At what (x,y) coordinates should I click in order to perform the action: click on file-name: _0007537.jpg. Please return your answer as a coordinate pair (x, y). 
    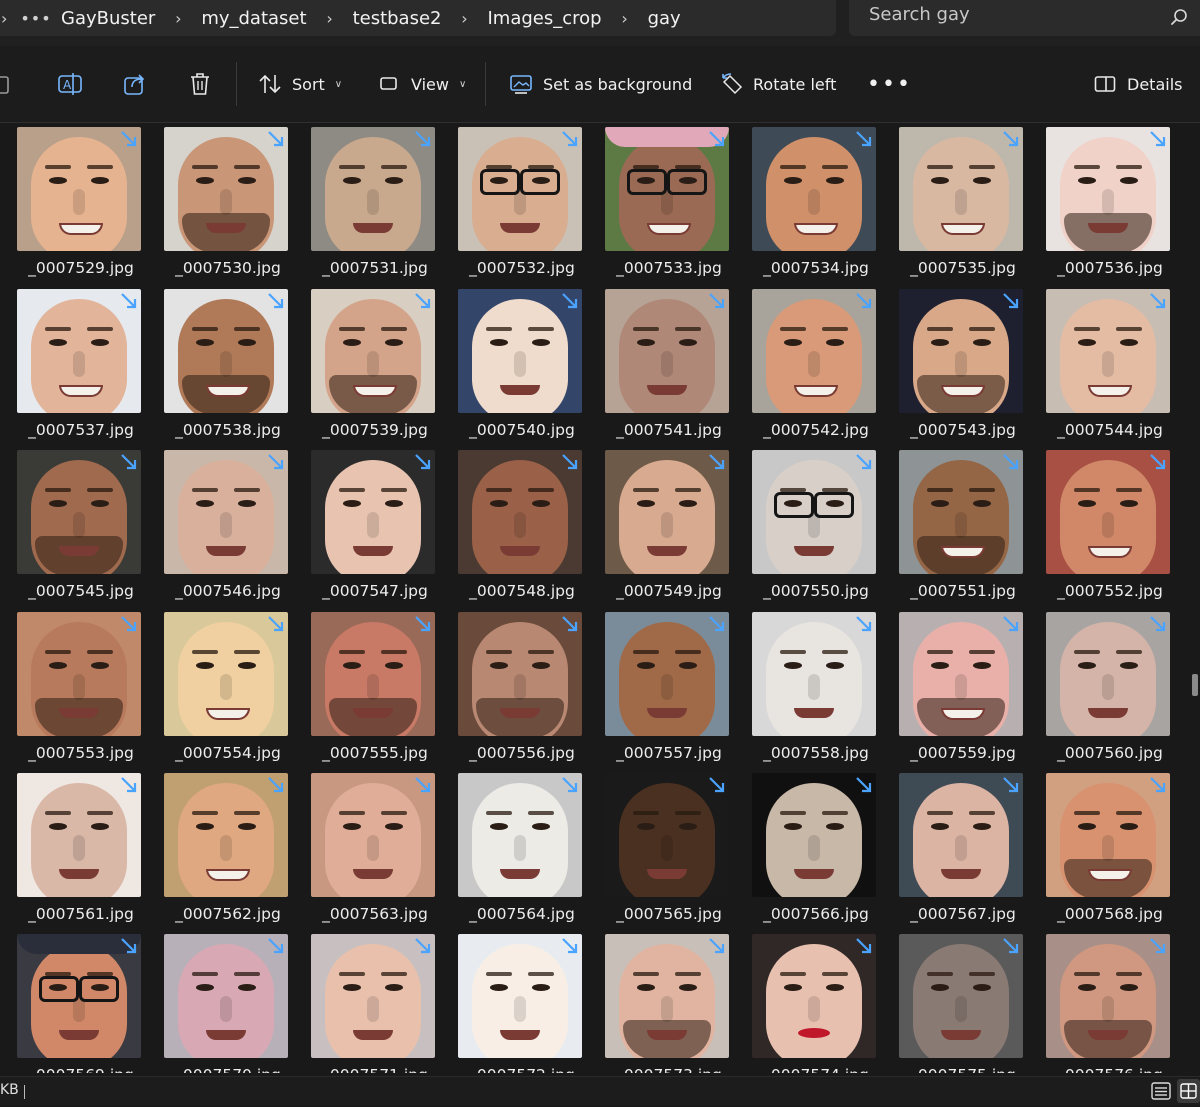
    Looking at the image, I should click on (81, 430).